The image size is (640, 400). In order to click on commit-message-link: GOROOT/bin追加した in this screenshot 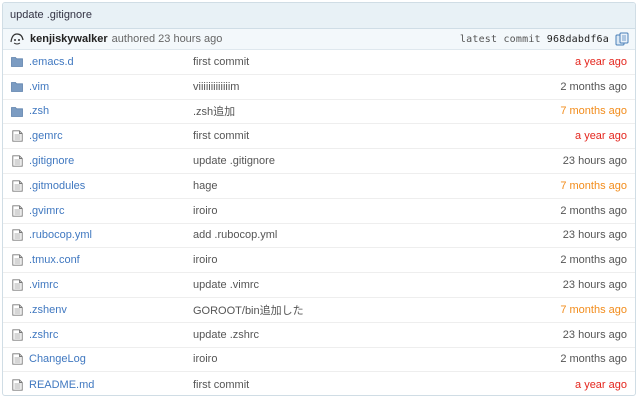, I will do `click(248, 310)`.